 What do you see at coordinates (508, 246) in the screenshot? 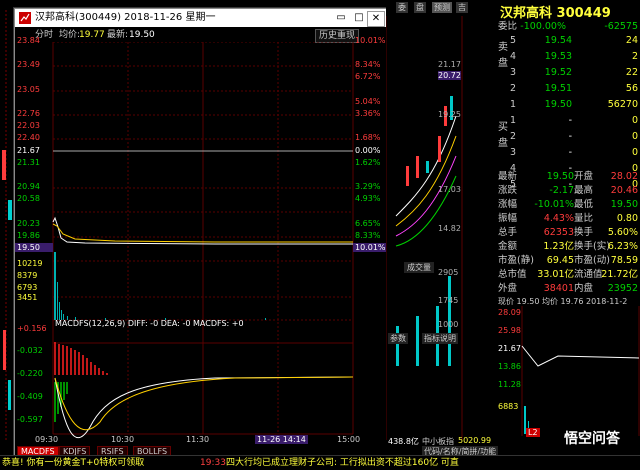
I see `stat-label: 金额` at bounding box center [508, 246].